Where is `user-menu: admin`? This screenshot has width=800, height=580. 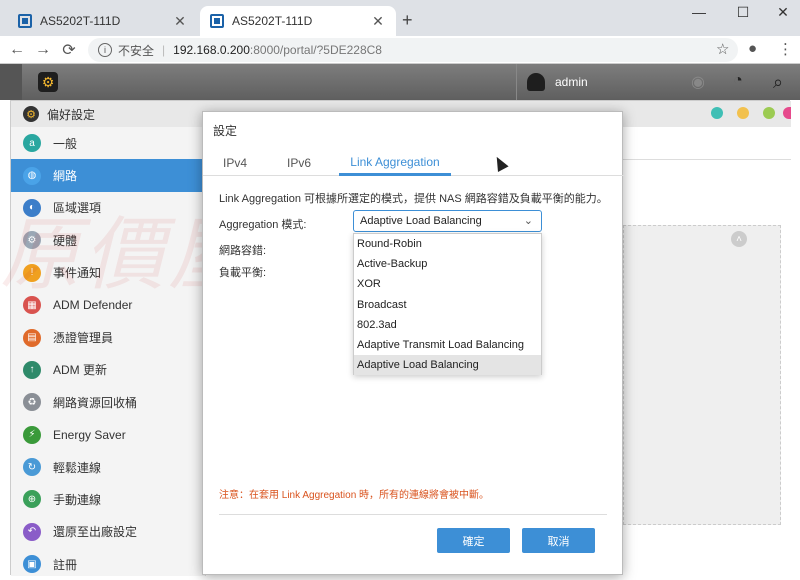 user-menu: admin is located at coordinates (552, 82).